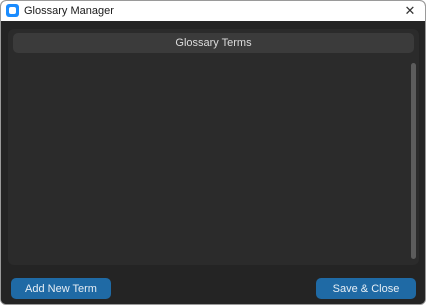 The height and width of the screenshot is (305, 426). What do you see at coordinates (69, 11) in the screenshot?
I see `window-title: Glossary Manager` at bounding box center [69, 11].